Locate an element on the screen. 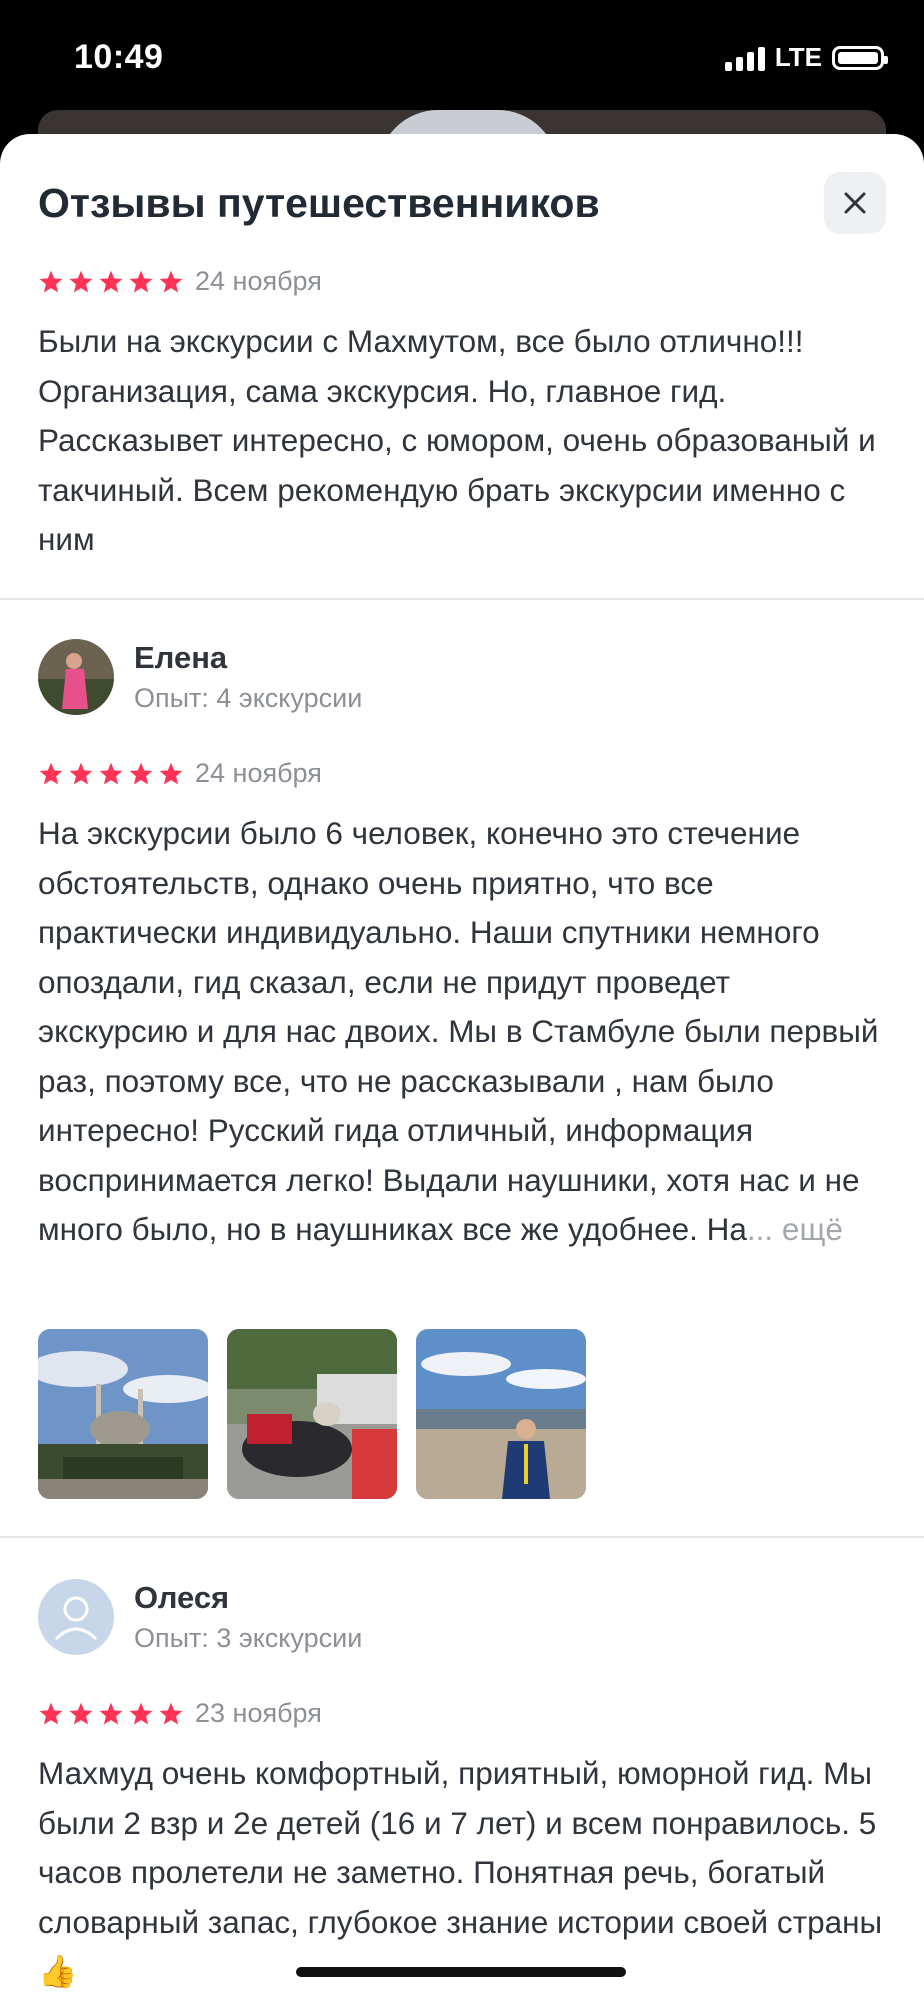  status-time: 10:49 is located at coordinates (119, 57).